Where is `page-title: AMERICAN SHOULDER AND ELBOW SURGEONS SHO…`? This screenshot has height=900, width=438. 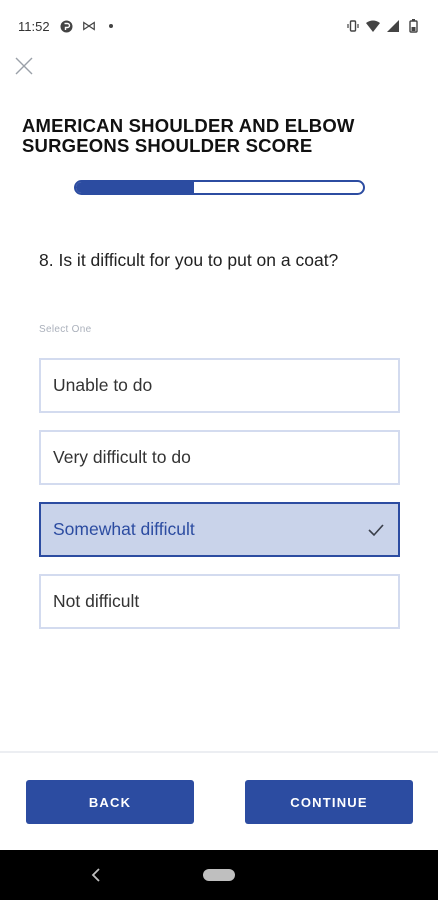 page-title: AMERICAN SHOULDER AND ELBOW SURGEONS SHO… is located at coordinates (188, 135).